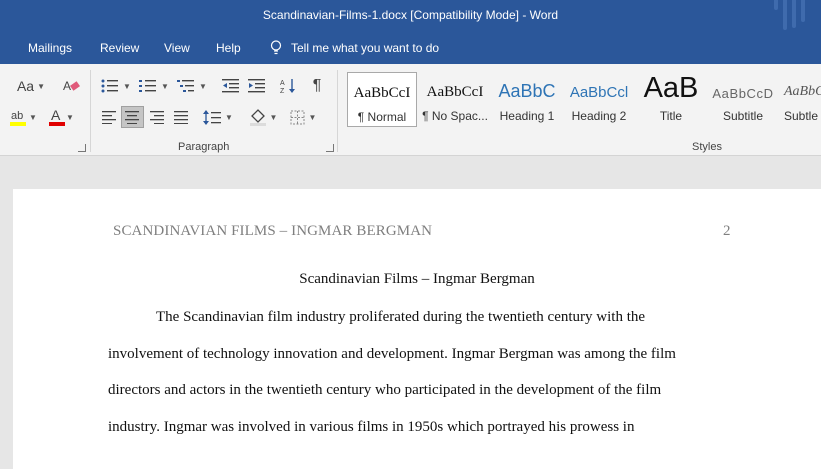  What do you see at coordinates (727, 231) in the screenshot?
I see `page-number: 2` at bounding box center [727, 231].